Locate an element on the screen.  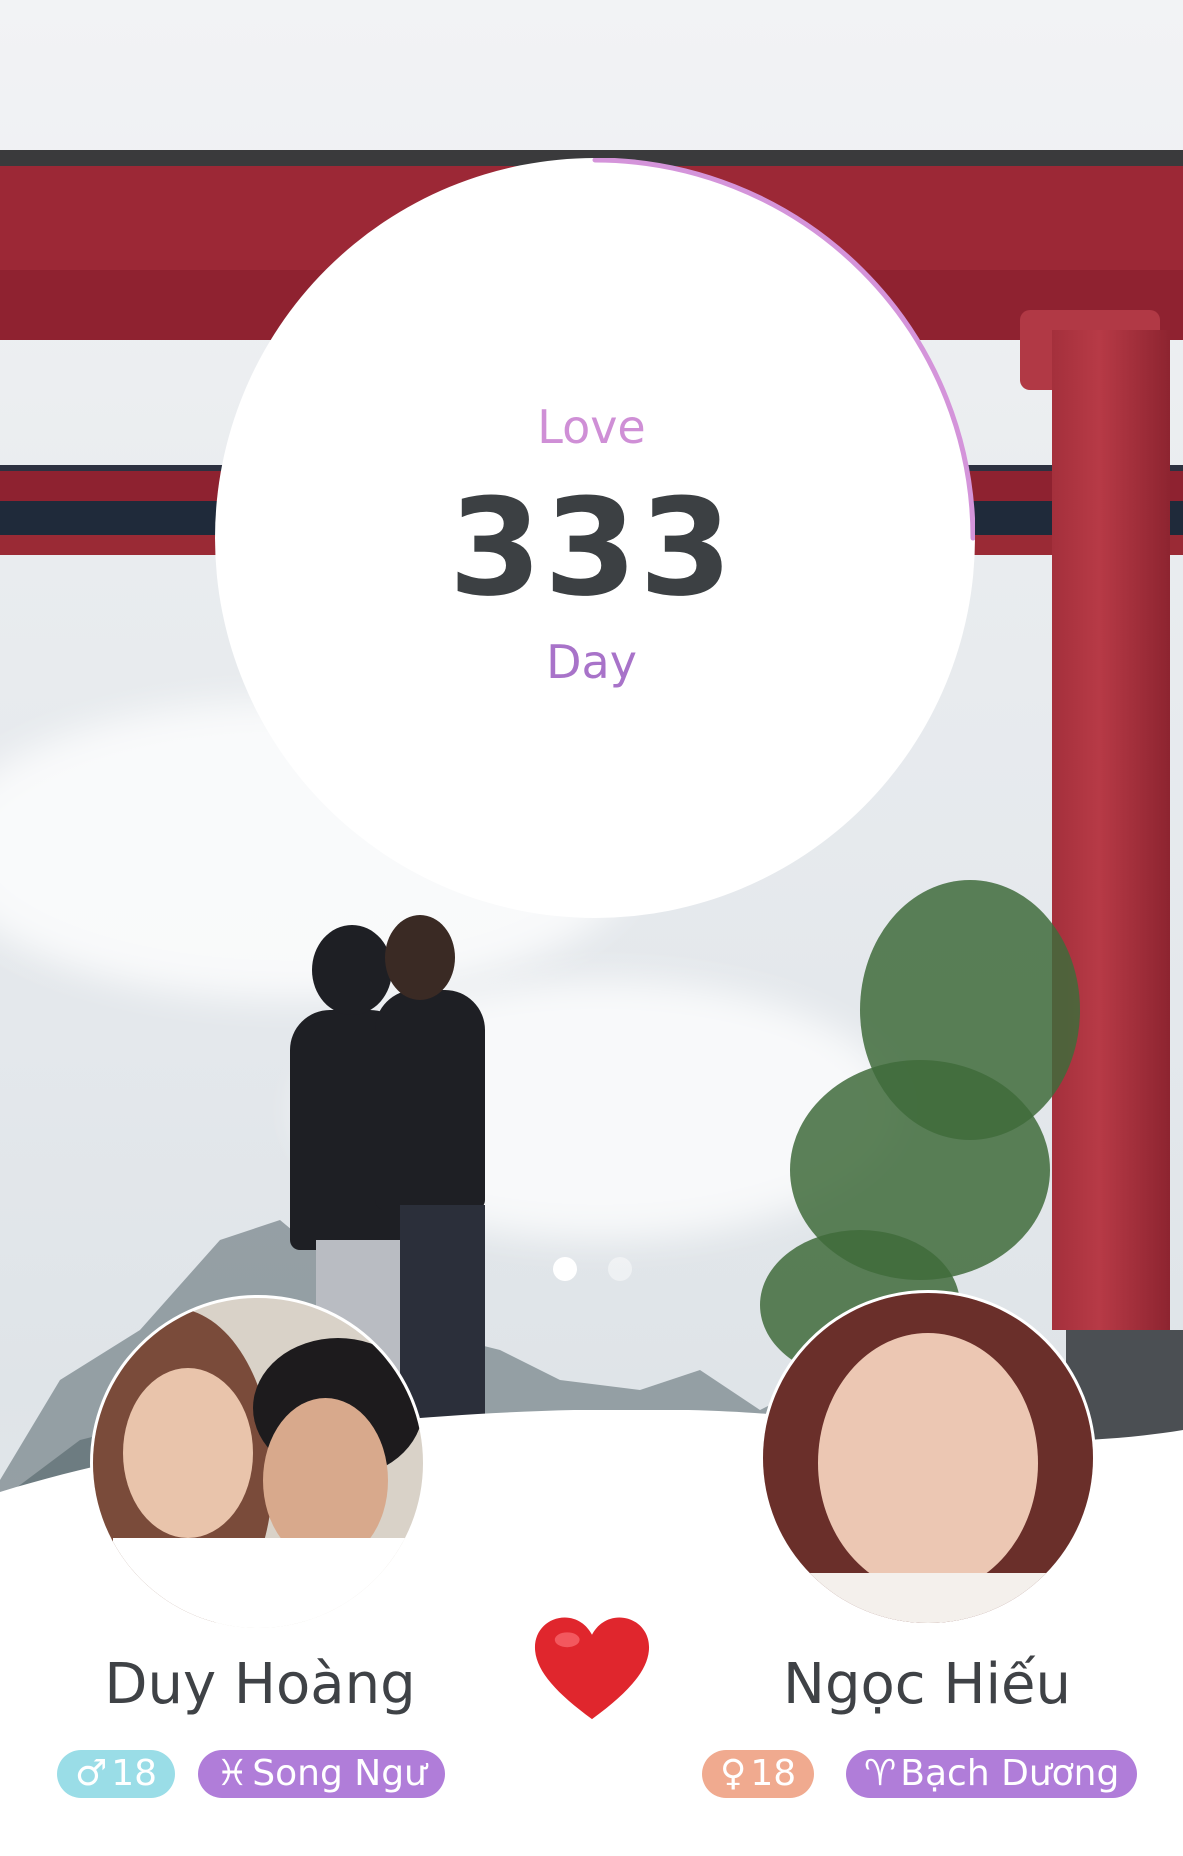
zodiac-badge-left: ♓ Song Ngư is located at coordinates (321, 1774).